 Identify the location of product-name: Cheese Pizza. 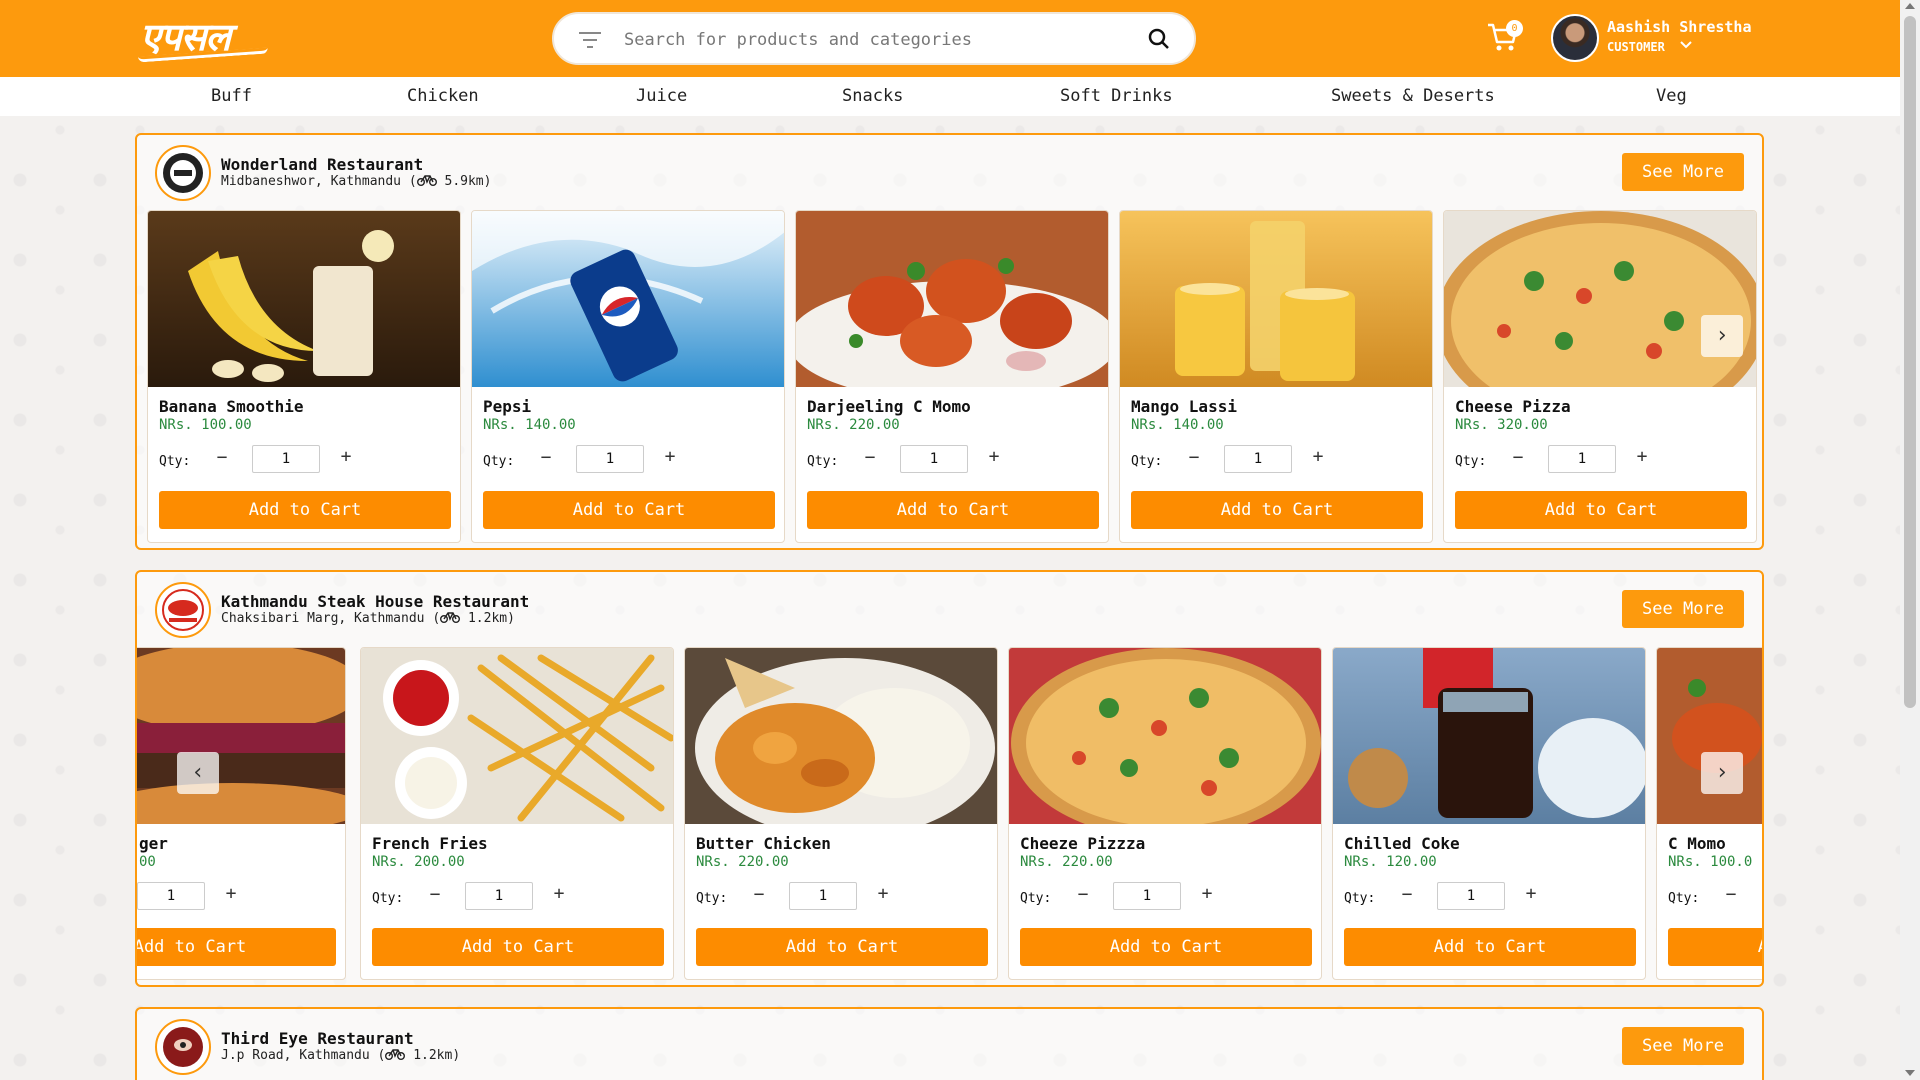
(1513, 406).